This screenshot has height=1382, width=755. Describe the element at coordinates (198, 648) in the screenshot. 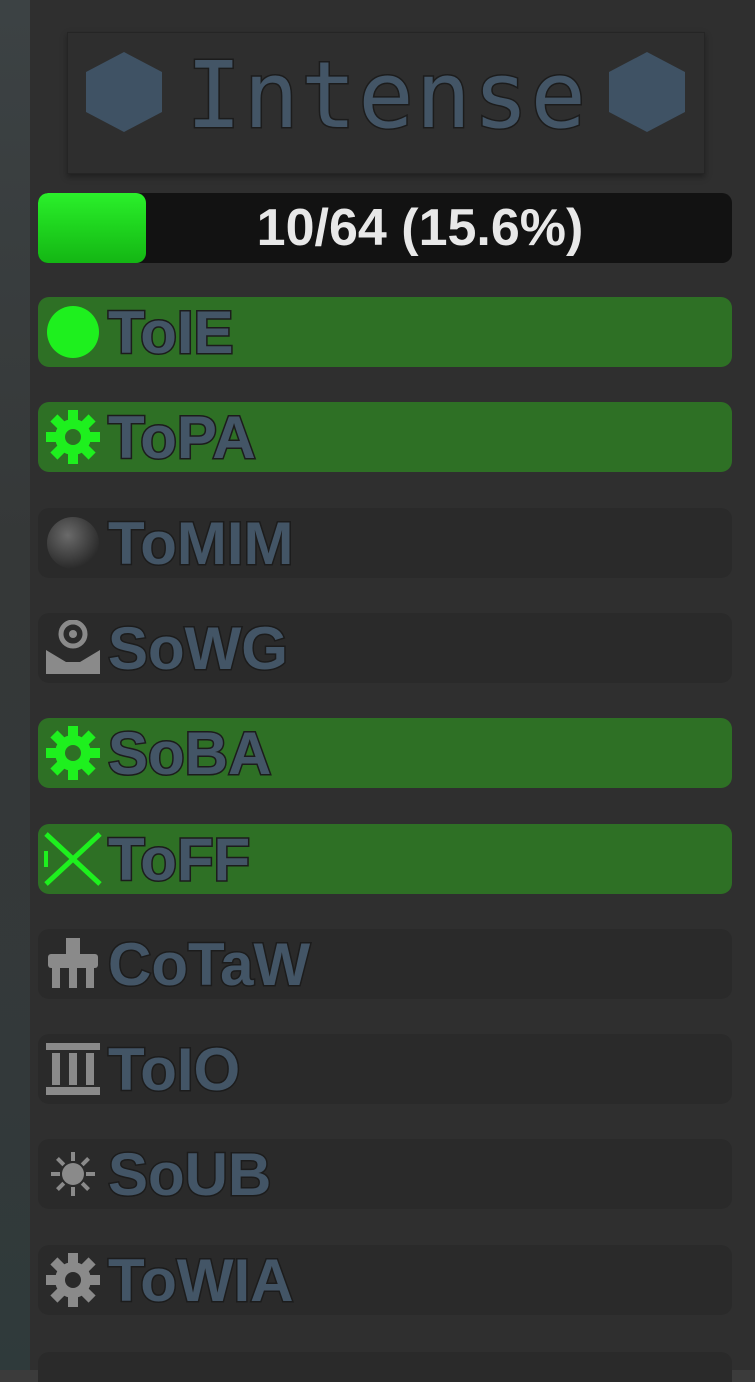

I see `tower-label: SoWG` at that location.